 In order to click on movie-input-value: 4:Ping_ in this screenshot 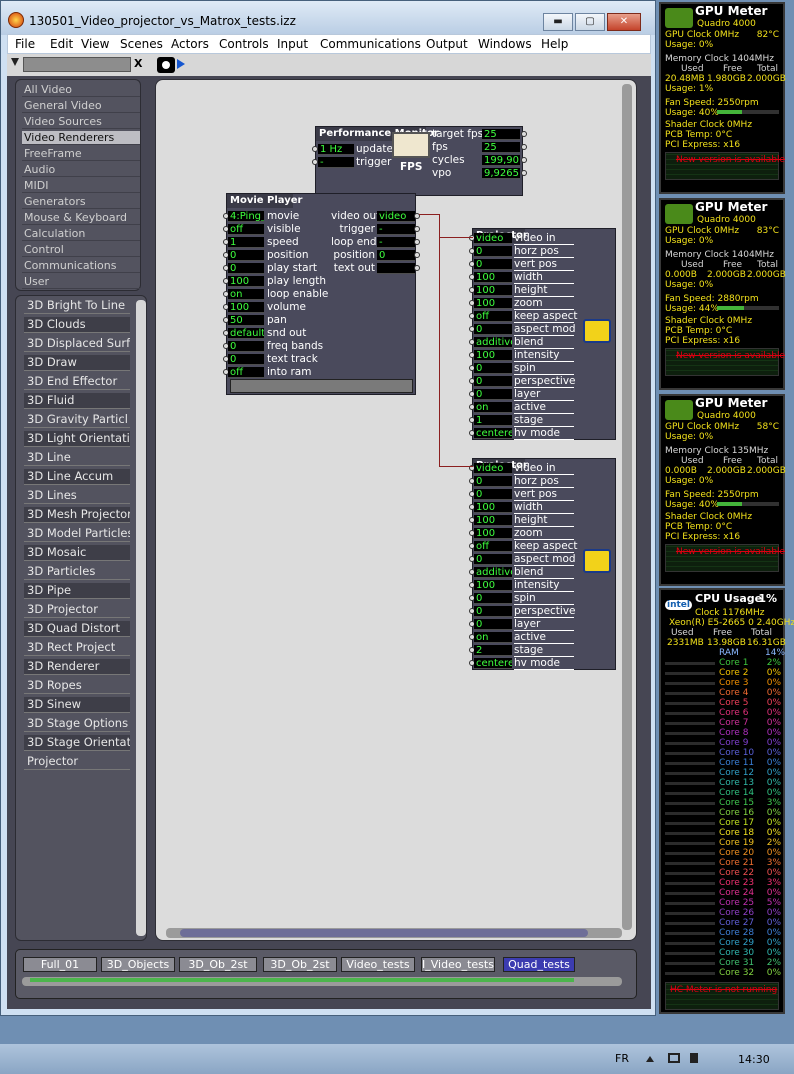, I will do `click(246, 216)`.